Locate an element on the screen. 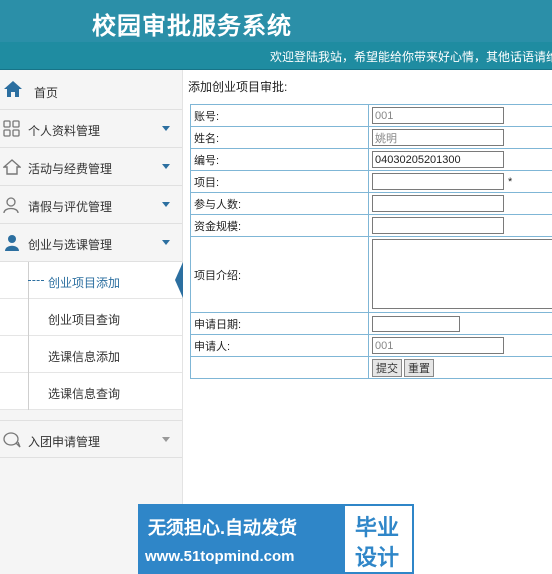  sidebar-item-league: 入团申请管理 is located at coordinates (91, 439).